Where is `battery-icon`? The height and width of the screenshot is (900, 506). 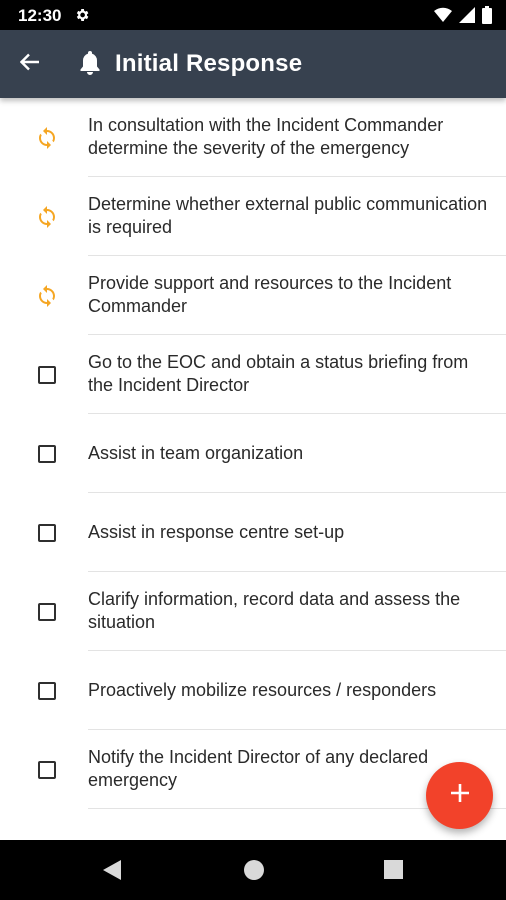
battery-icon is located at coordinates (487, 17).